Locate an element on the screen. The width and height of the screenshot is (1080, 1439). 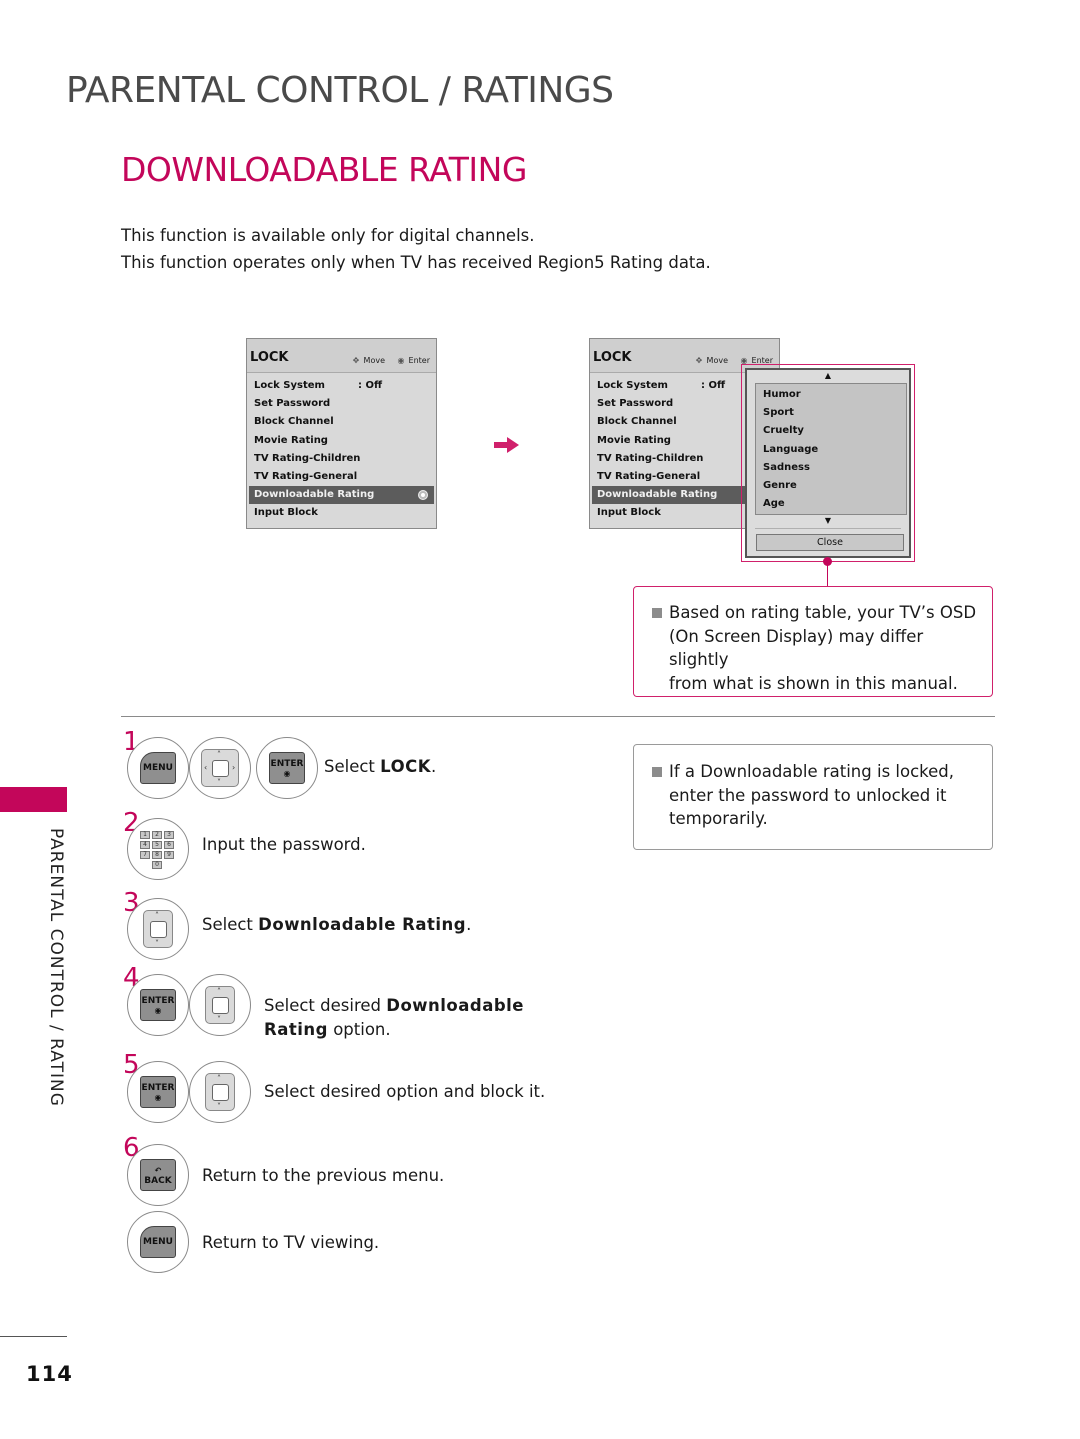
chevron-right-icon: › is located at coordinates (234, 767).